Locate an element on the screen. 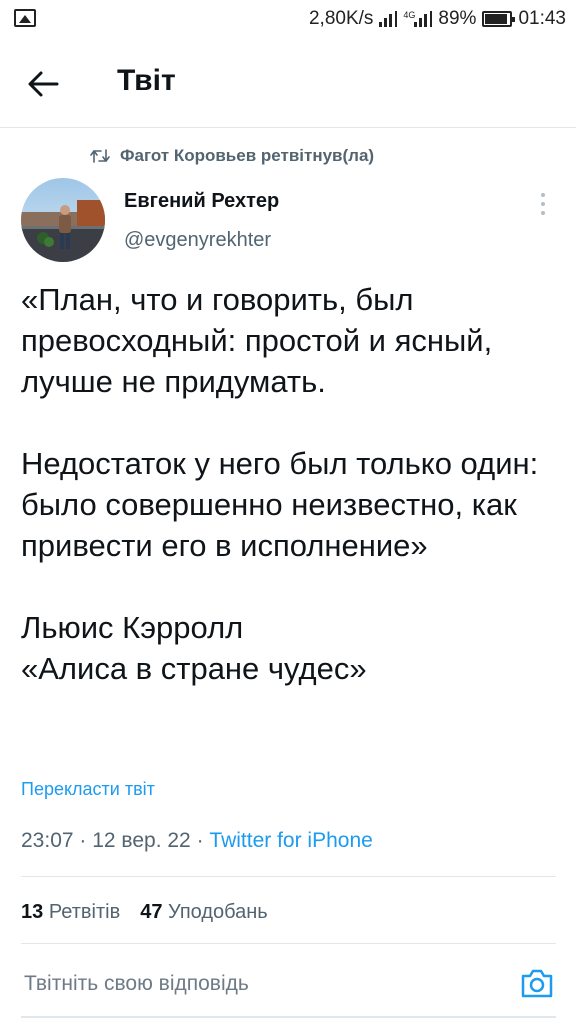 The image size is (576, 1024). battery-icon is located at coordinates (499, 19).